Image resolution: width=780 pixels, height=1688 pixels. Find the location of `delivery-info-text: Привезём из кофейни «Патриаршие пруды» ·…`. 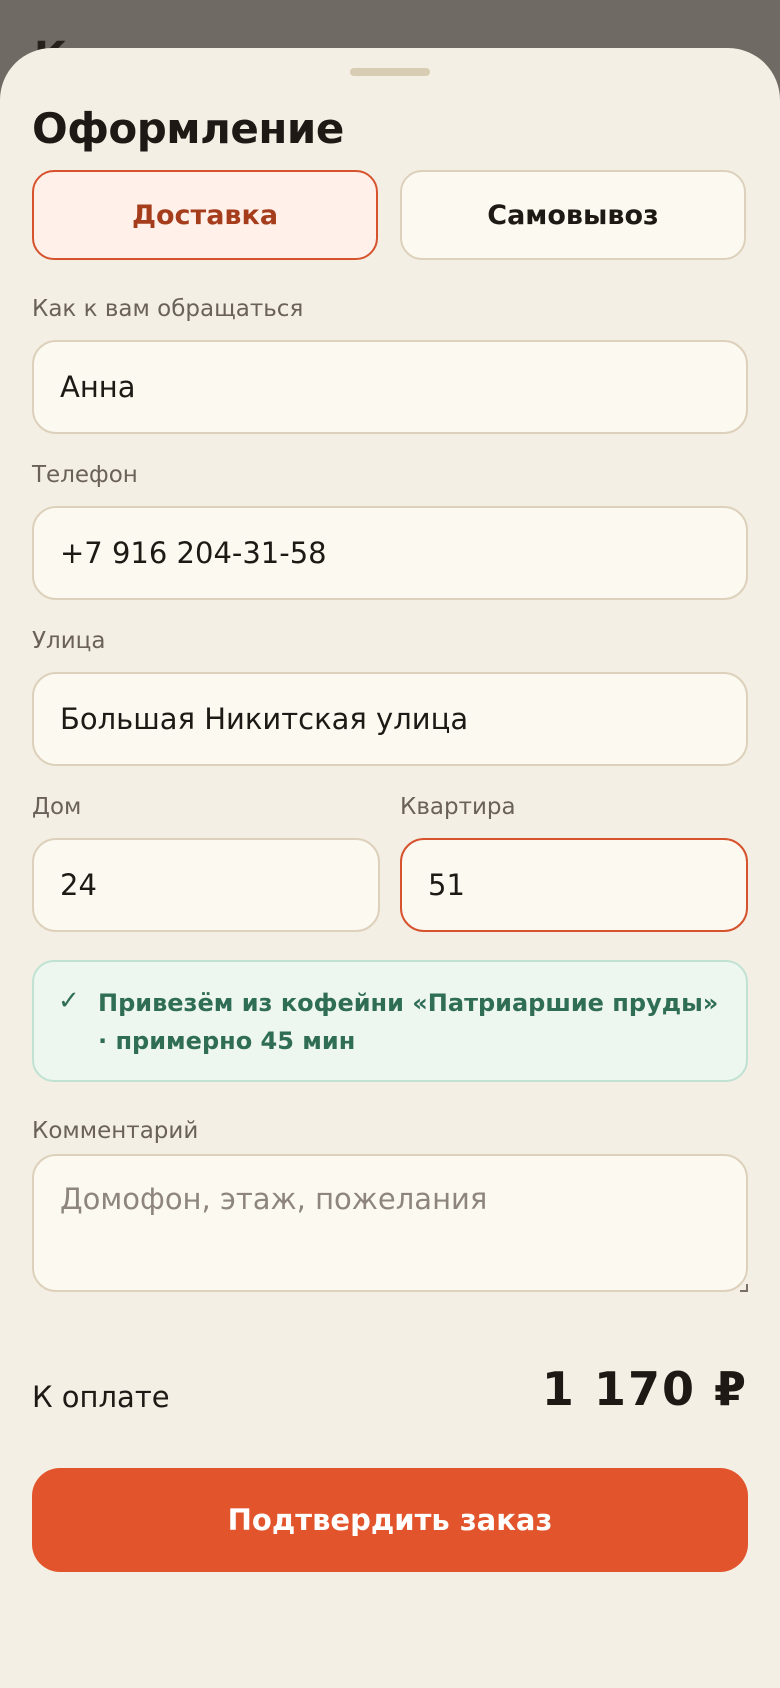

delivery-info-text: Привезём из кофейни «Патриаршие пруды» ·… is located at coordinates (408, 1022).